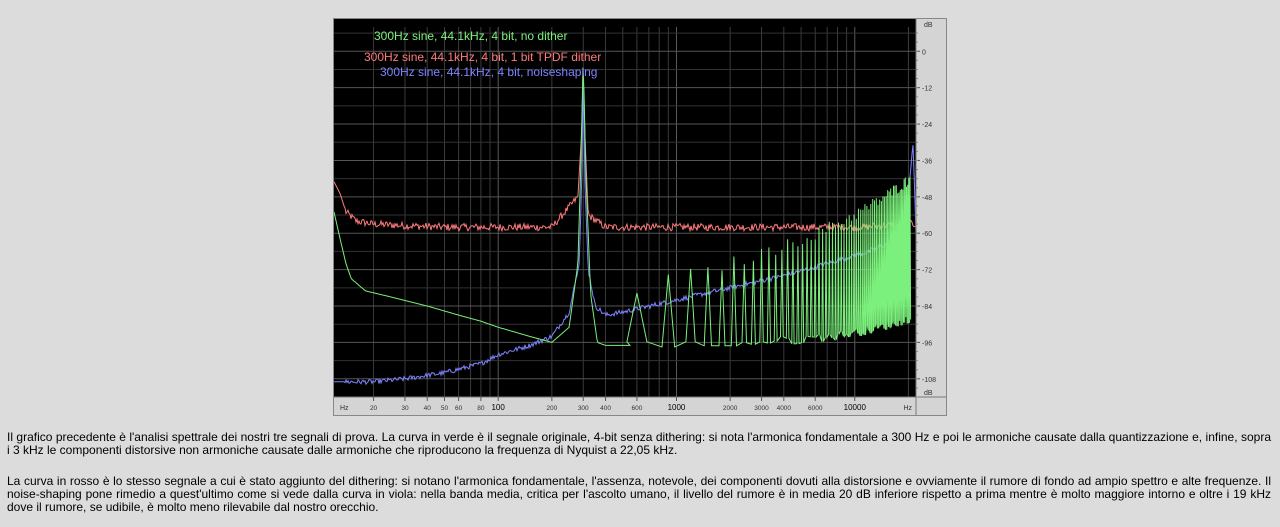 This screenshot has height=527, width=1280. I want to click on y-tick-label: -84, so click(927, 307).